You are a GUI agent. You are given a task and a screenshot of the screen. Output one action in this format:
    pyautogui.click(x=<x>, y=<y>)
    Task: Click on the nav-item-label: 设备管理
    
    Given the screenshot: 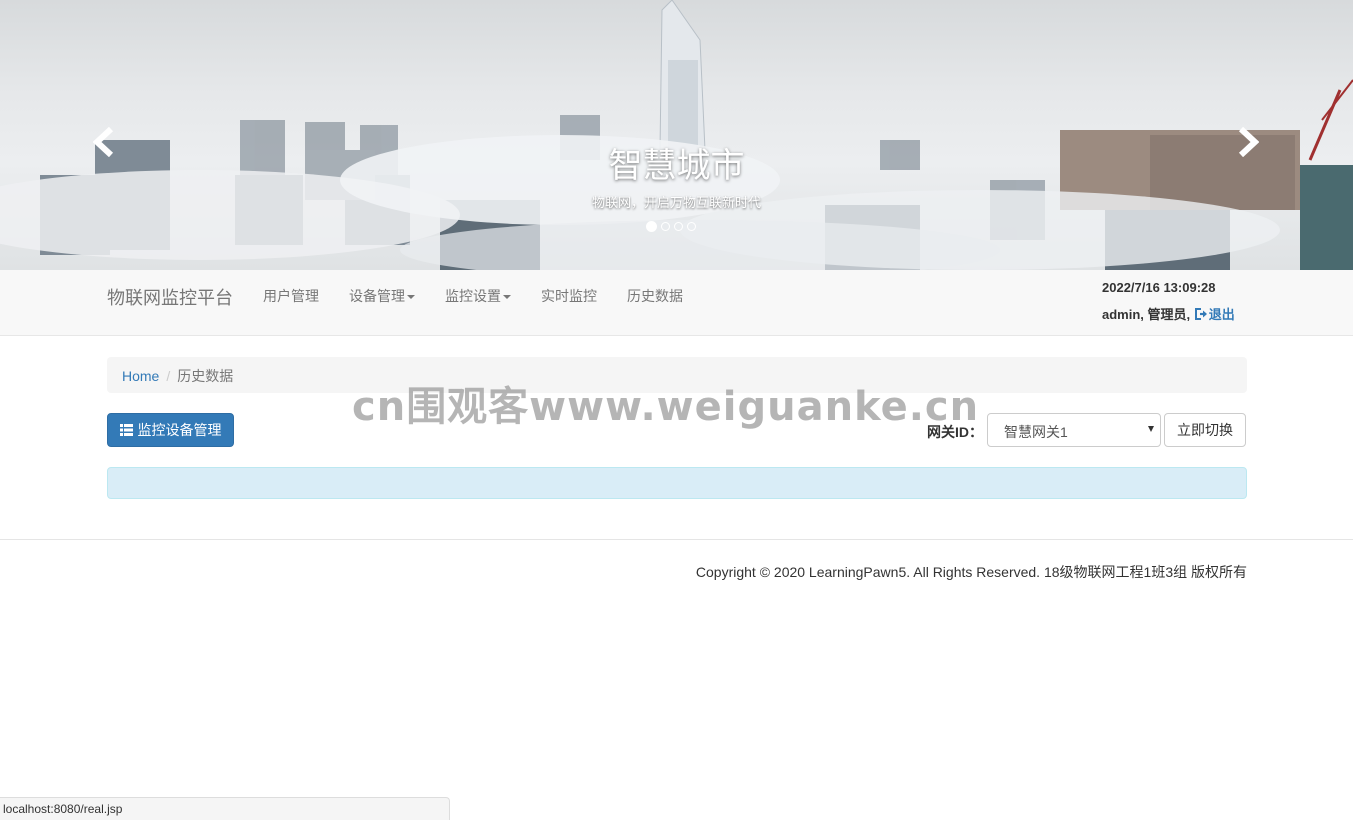 What is the action you would take?
    pyautogui.click(x=377, y=296)
    